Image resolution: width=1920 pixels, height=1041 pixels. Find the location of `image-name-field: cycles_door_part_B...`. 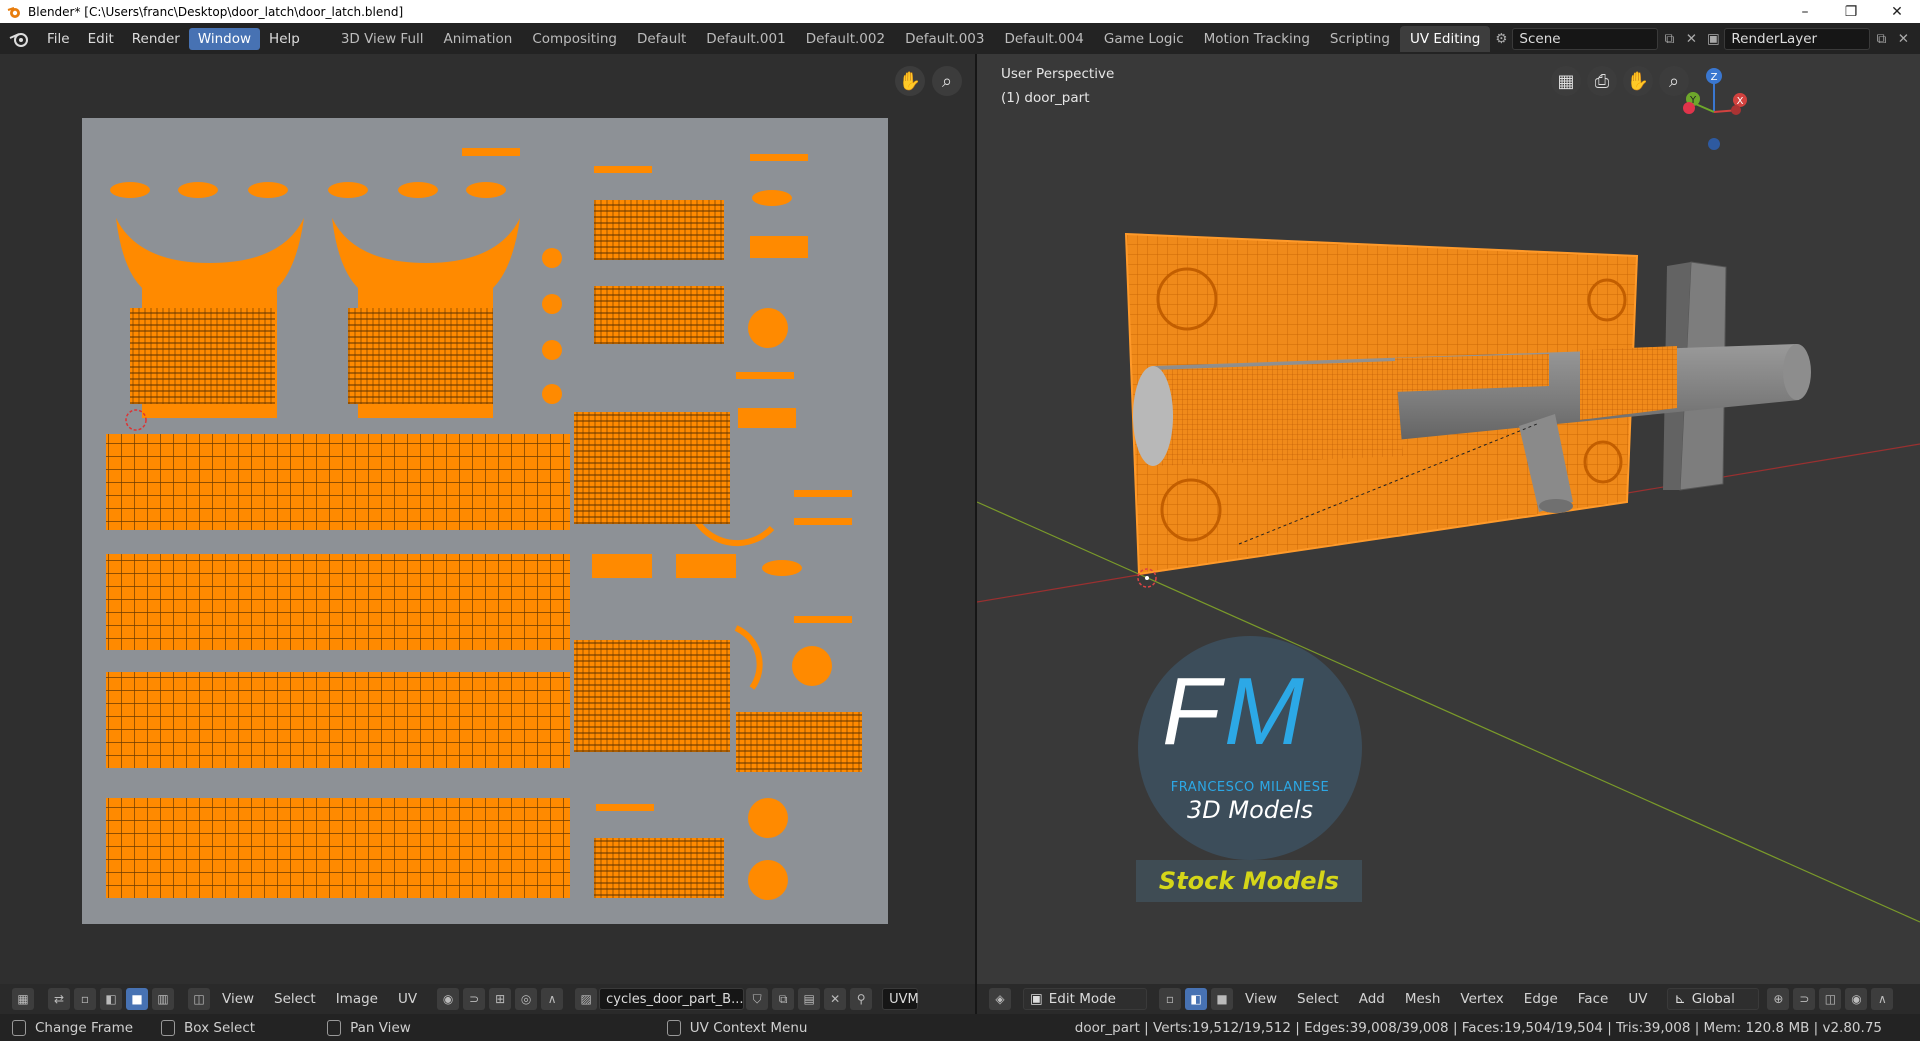

image-name-field: cycles_door_part_B... is located at coordinates (672, 999).